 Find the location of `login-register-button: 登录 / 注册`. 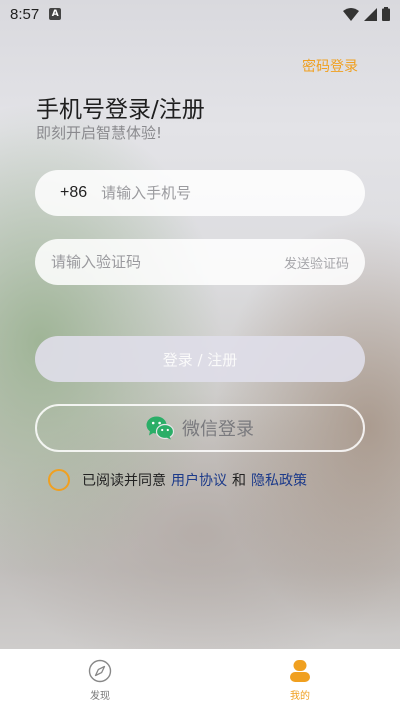

login-register-button: 登录 / 注册 is located at coordinates (200, 359).